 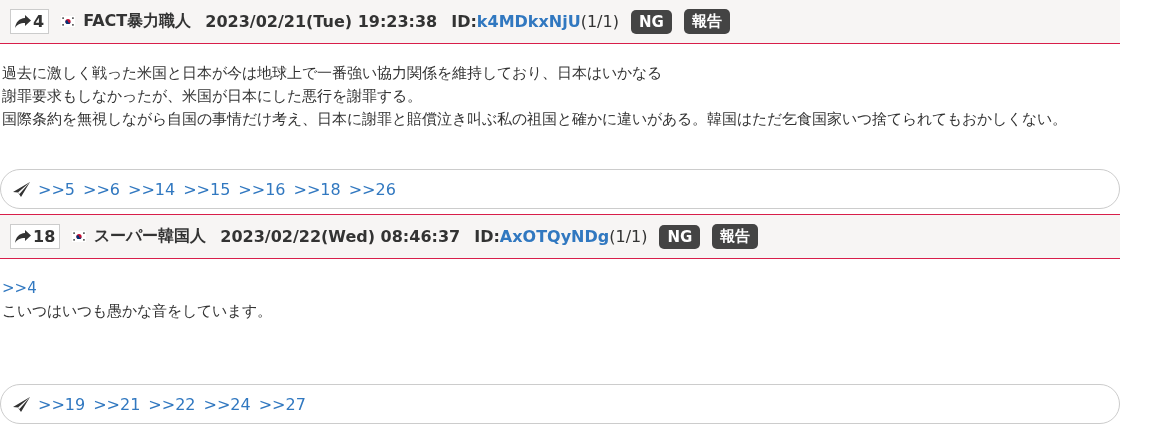 I want to click on reply-link: >>26, so click(x=372, y=189).